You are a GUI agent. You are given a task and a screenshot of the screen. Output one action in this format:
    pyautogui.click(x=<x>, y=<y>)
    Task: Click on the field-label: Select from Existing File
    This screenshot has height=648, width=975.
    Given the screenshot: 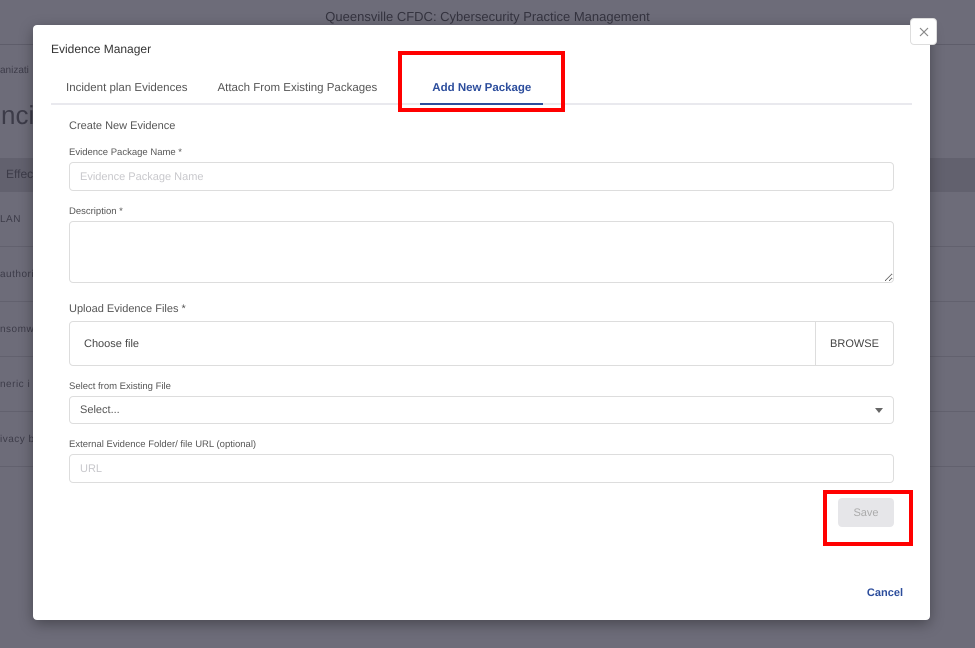 What is the action you would take?
    pyautogui.click(x=120, y=386)
    